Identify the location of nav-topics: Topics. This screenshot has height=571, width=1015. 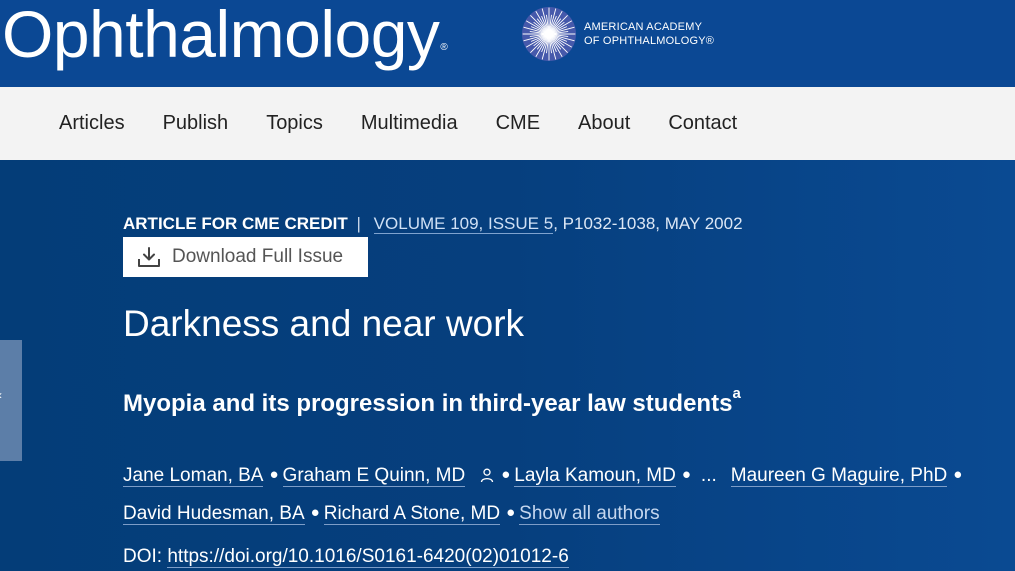
(294, 123).